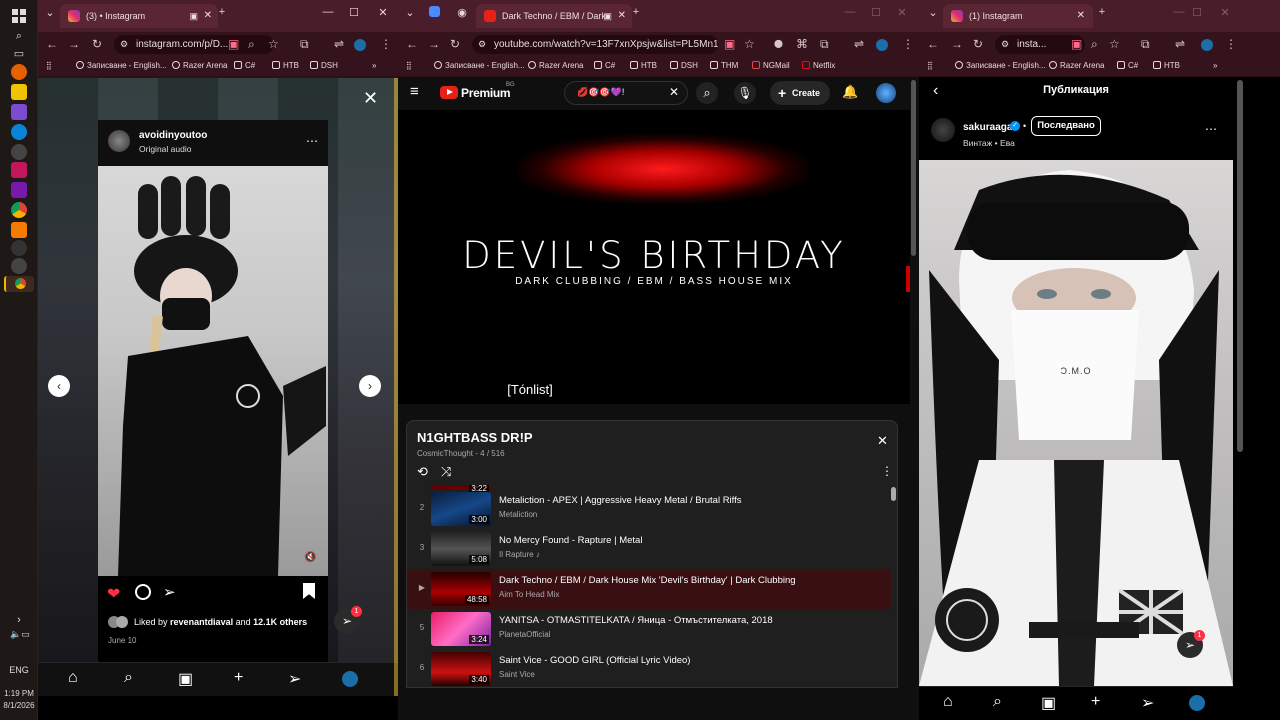  Describe the element at coordinates (778, 43) in the screenshot. I see `extension-badge-icon: ⬤` at that location.